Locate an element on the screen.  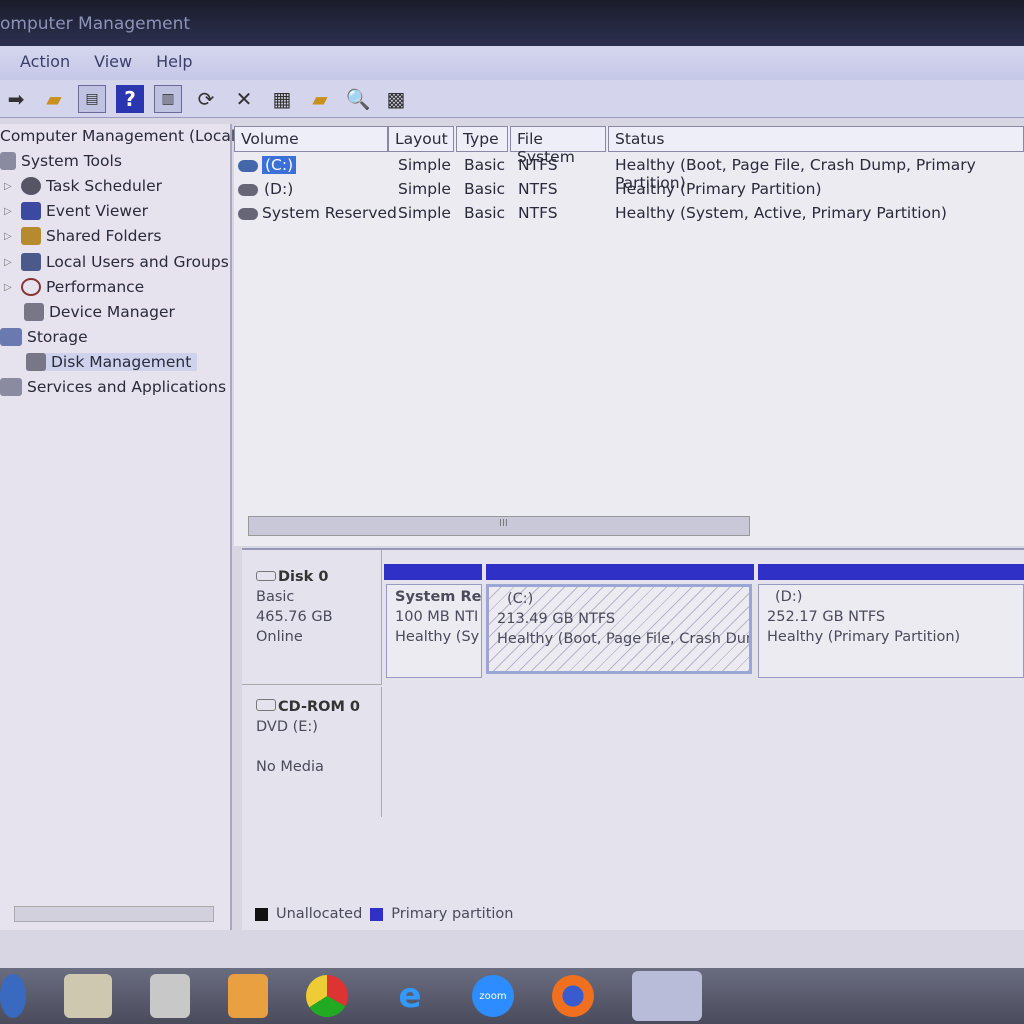
primary-swatch is located at coordinates (377, 914).